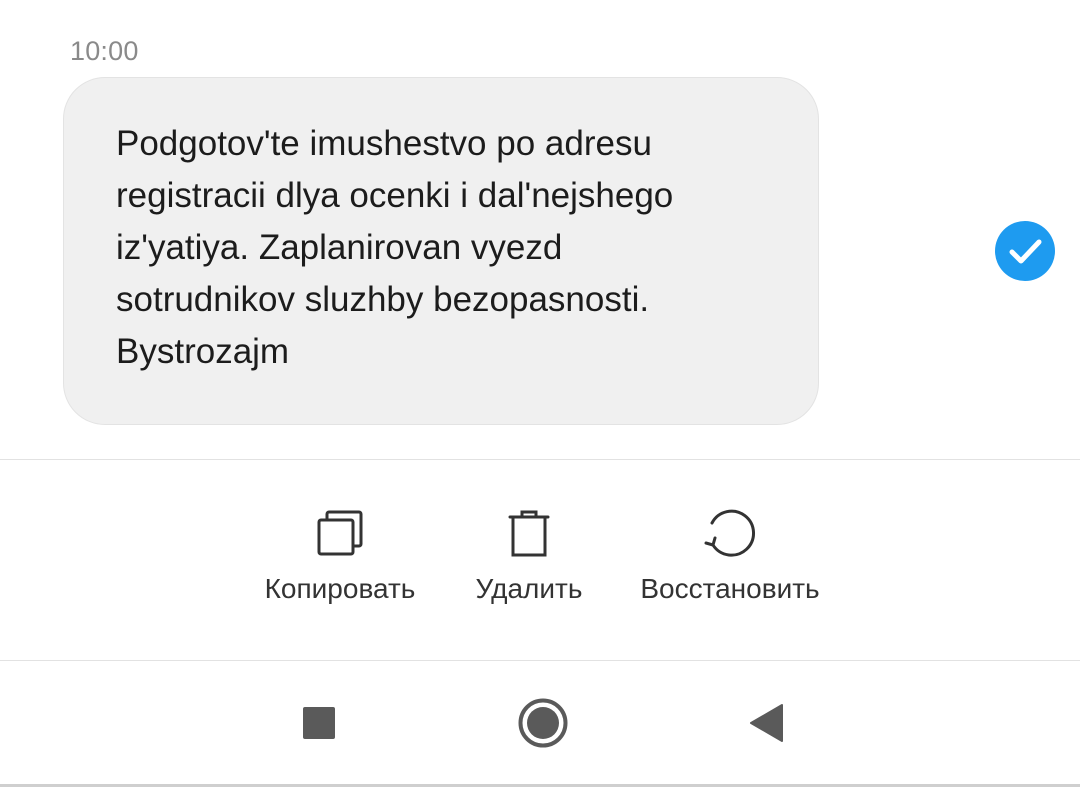 The height and width of the screenshot is (790, 1080). Describe the element at coordinates (340, 588) in the screenshot. I see `copy-label: Копировать` at that location.